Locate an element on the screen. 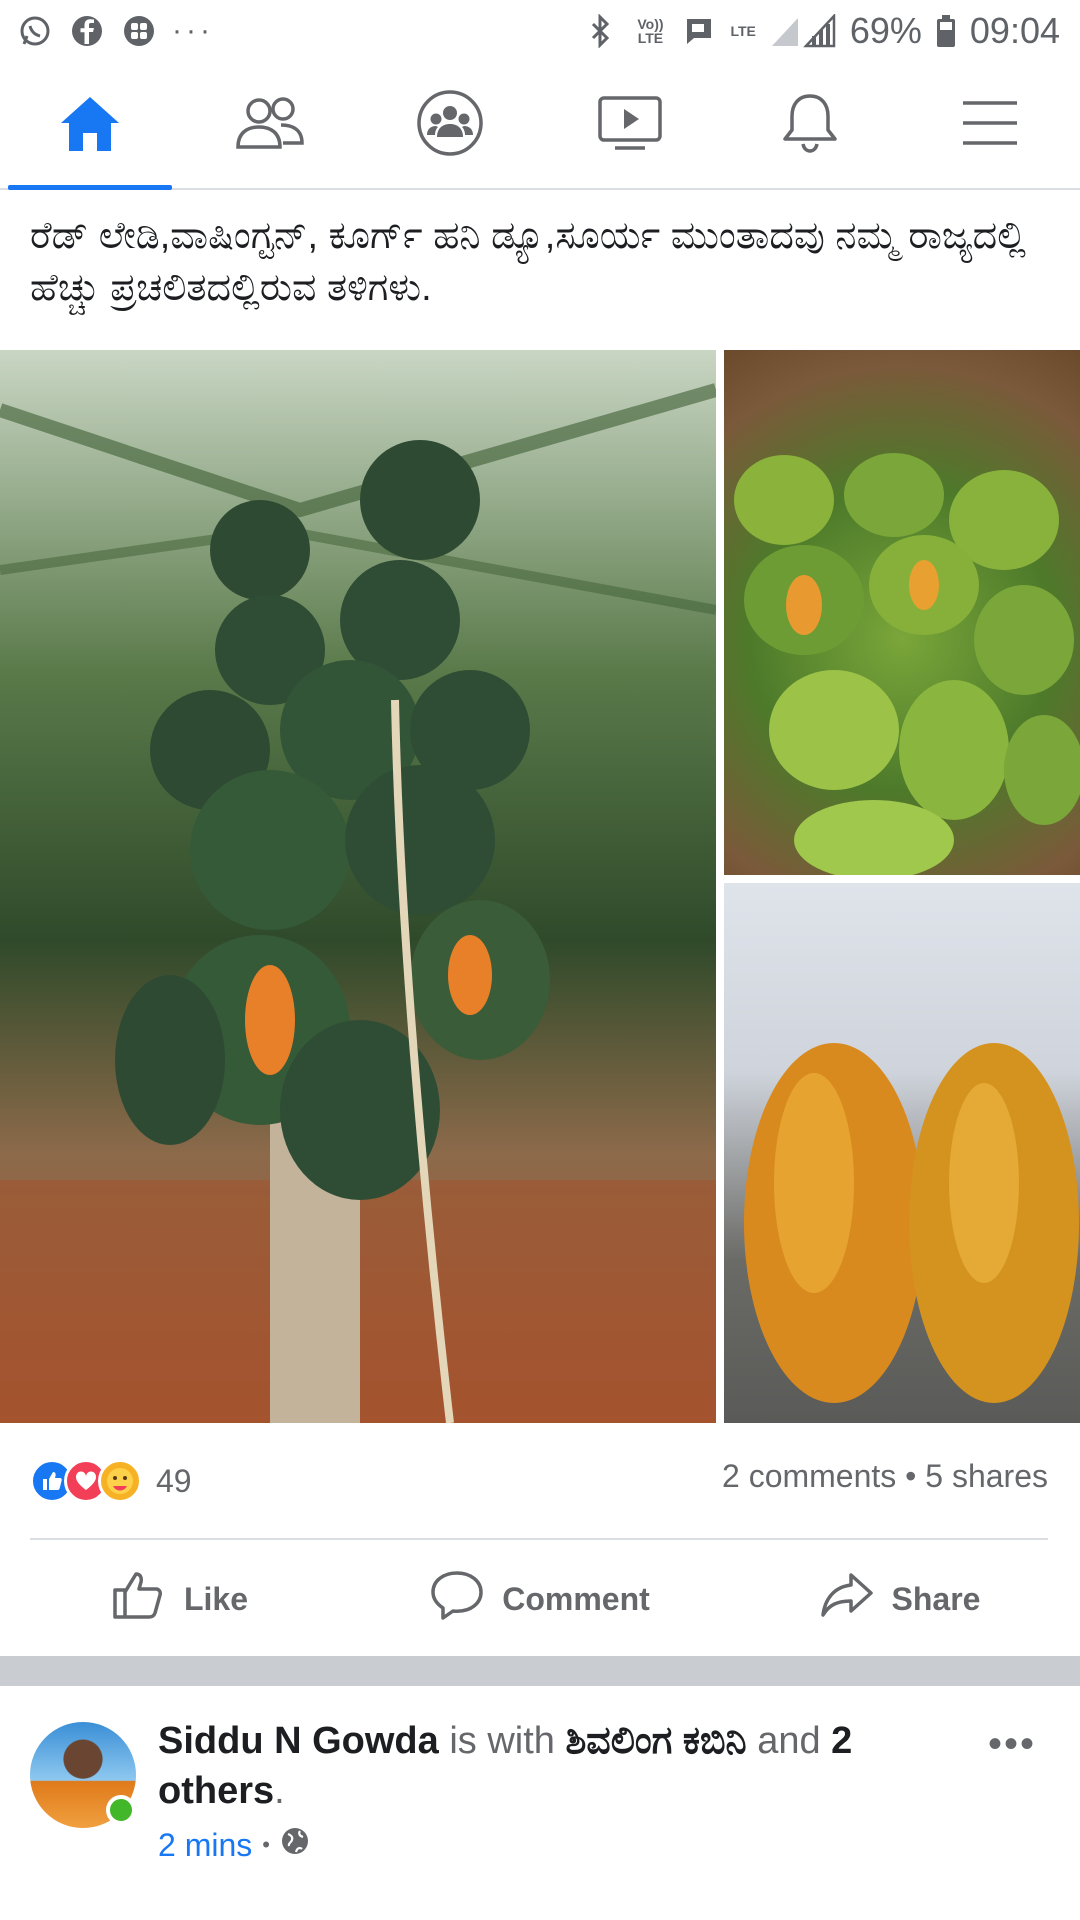 This screenshot has height=1920, width=1080. status-bar-right: Vo)) LTE LTE 69% 09:04 is located at coordinates (821, 31).